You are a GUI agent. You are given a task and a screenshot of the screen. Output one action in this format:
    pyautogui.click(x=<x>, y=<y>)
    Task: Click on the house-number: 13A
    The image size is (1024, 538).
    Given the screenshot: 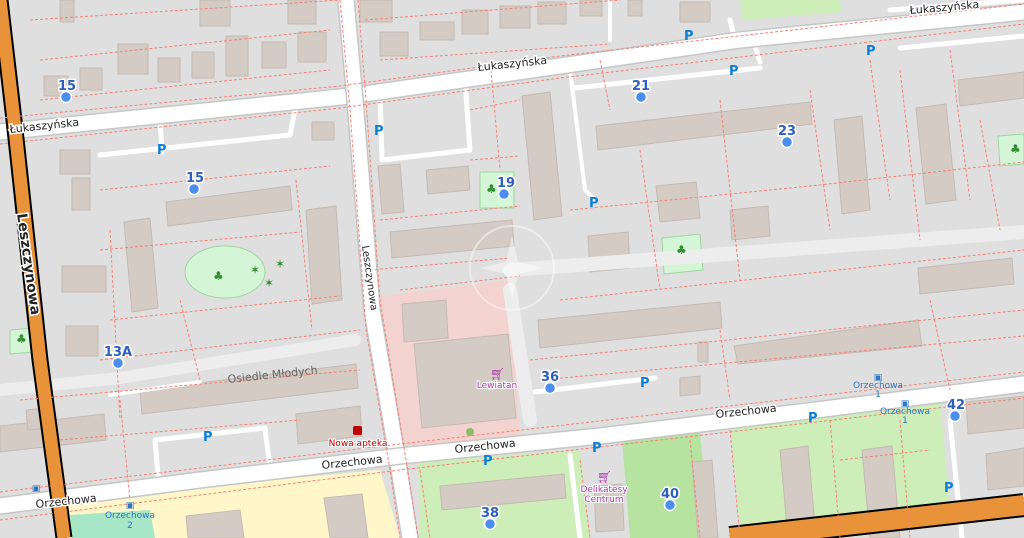 What is the action you would take?
    pyautogui.click(x=118, y=352)
    